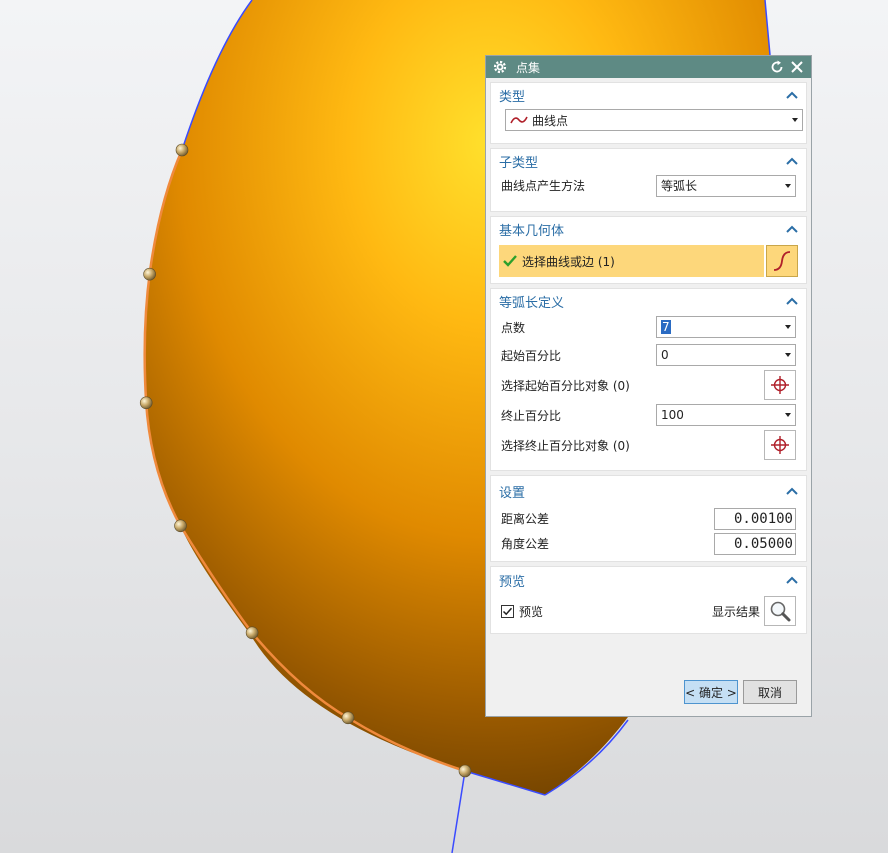  I want to click on section-subtype: 子类型 曲线点产生方法 等弧长, so click(648, 180).